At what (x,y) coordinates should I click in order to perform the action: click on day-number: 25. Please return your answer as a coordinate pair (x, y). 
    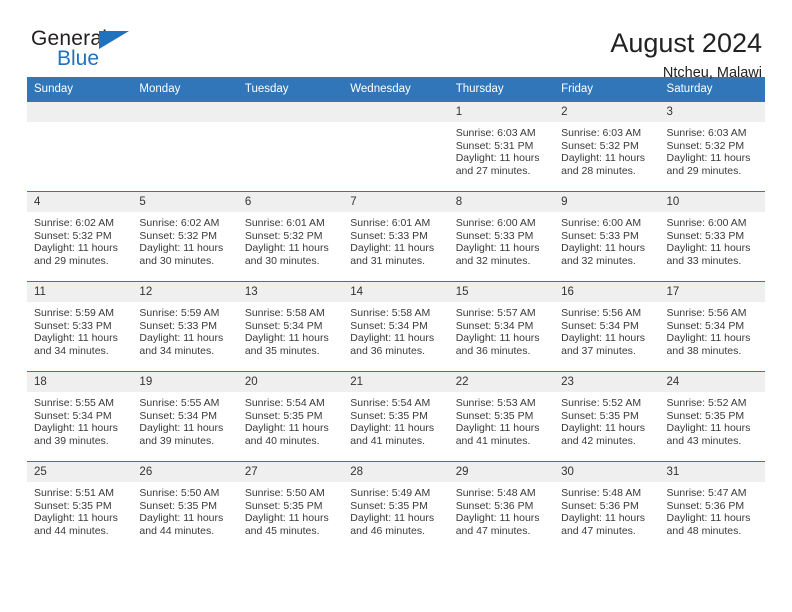
    Looking at the image, I should click on (80, 472).